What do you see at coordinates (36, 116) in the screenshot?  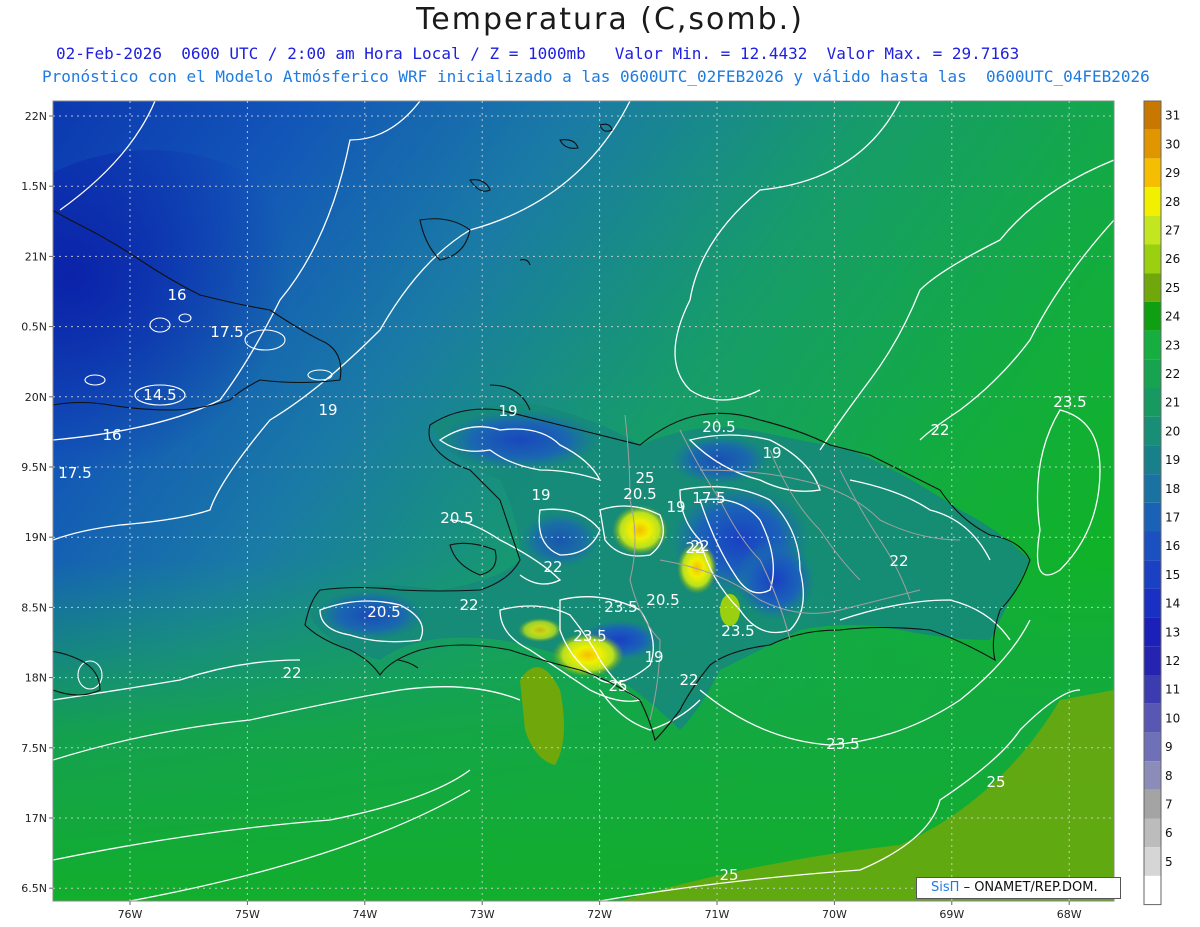 I see `lat-tick-label: 22N` at bounding box center [36, 116].